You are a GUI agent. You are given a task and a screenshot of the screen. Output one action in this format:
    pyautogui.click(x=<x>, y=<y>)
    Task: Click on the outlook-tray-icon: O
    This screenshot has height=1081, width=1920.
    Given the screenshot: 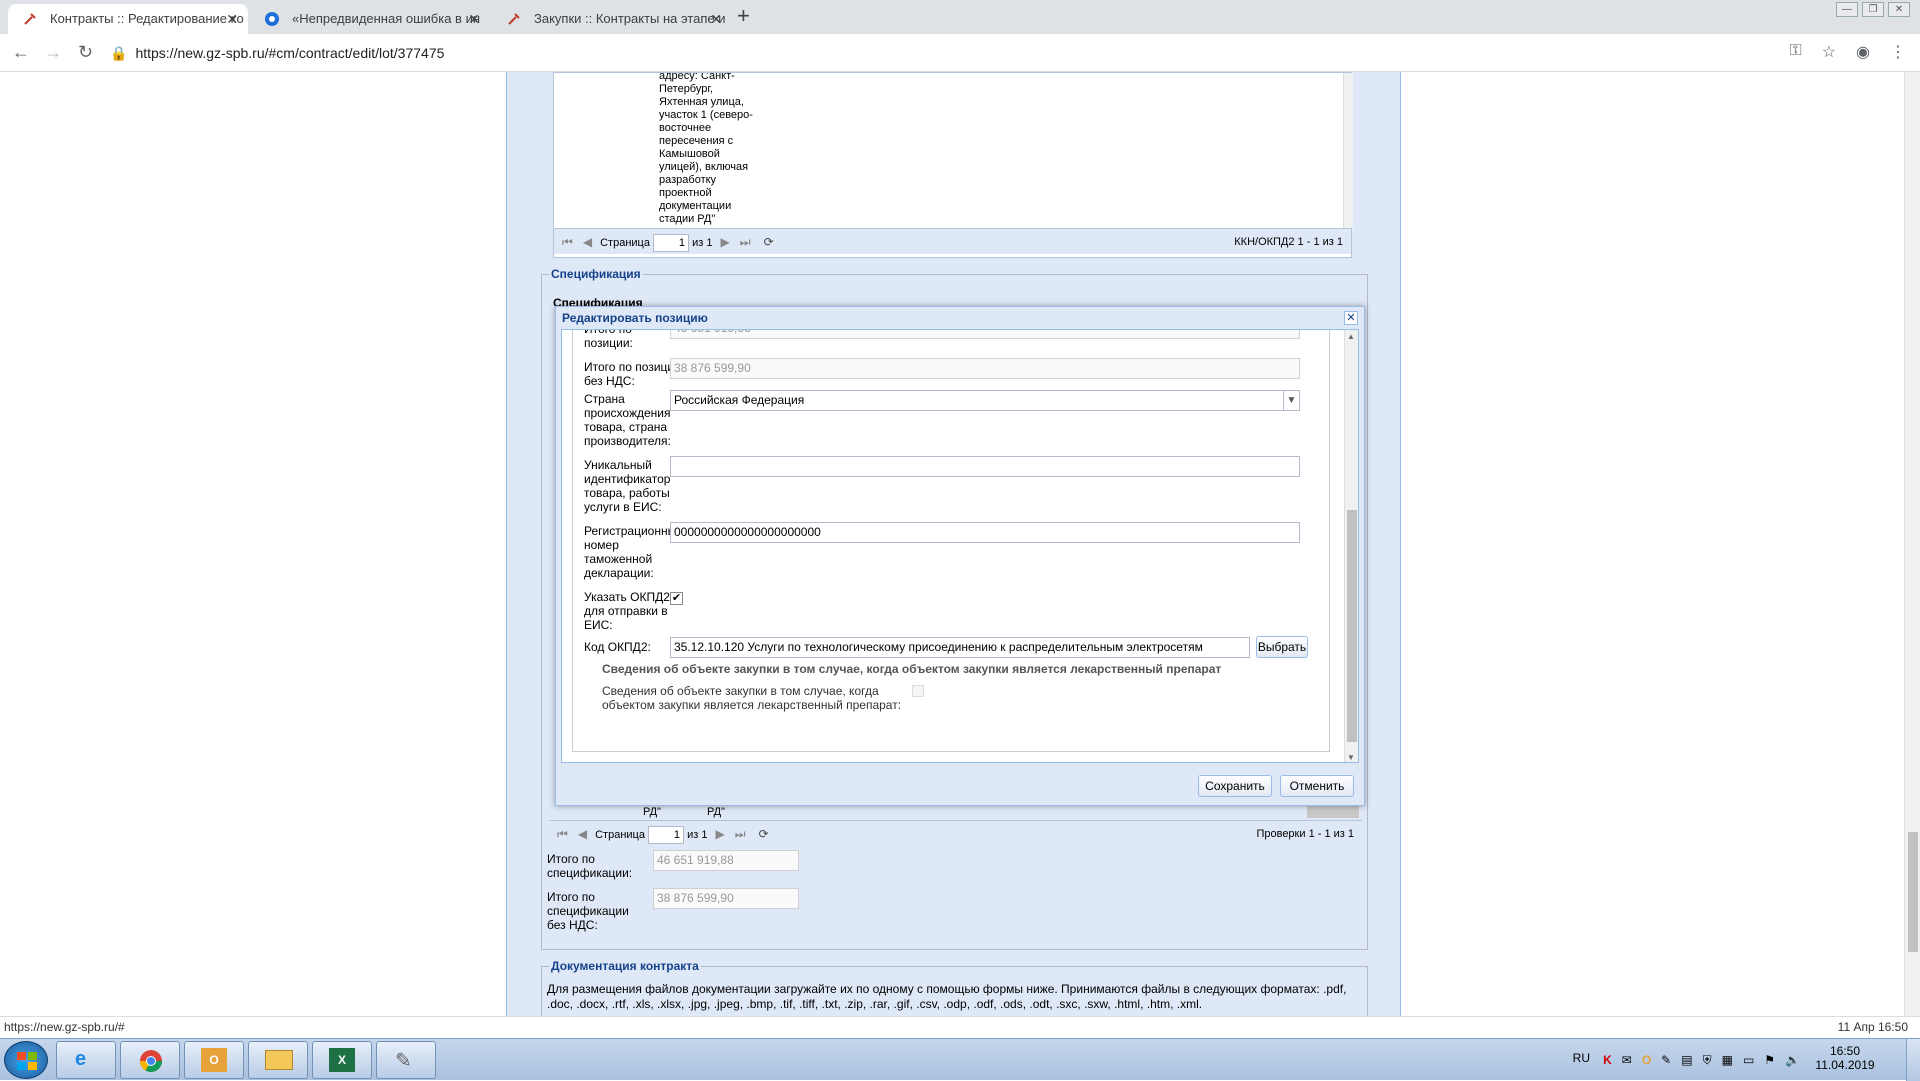 What is the action you would take?
    pyautogui.click(x=1646, y=1060)
    